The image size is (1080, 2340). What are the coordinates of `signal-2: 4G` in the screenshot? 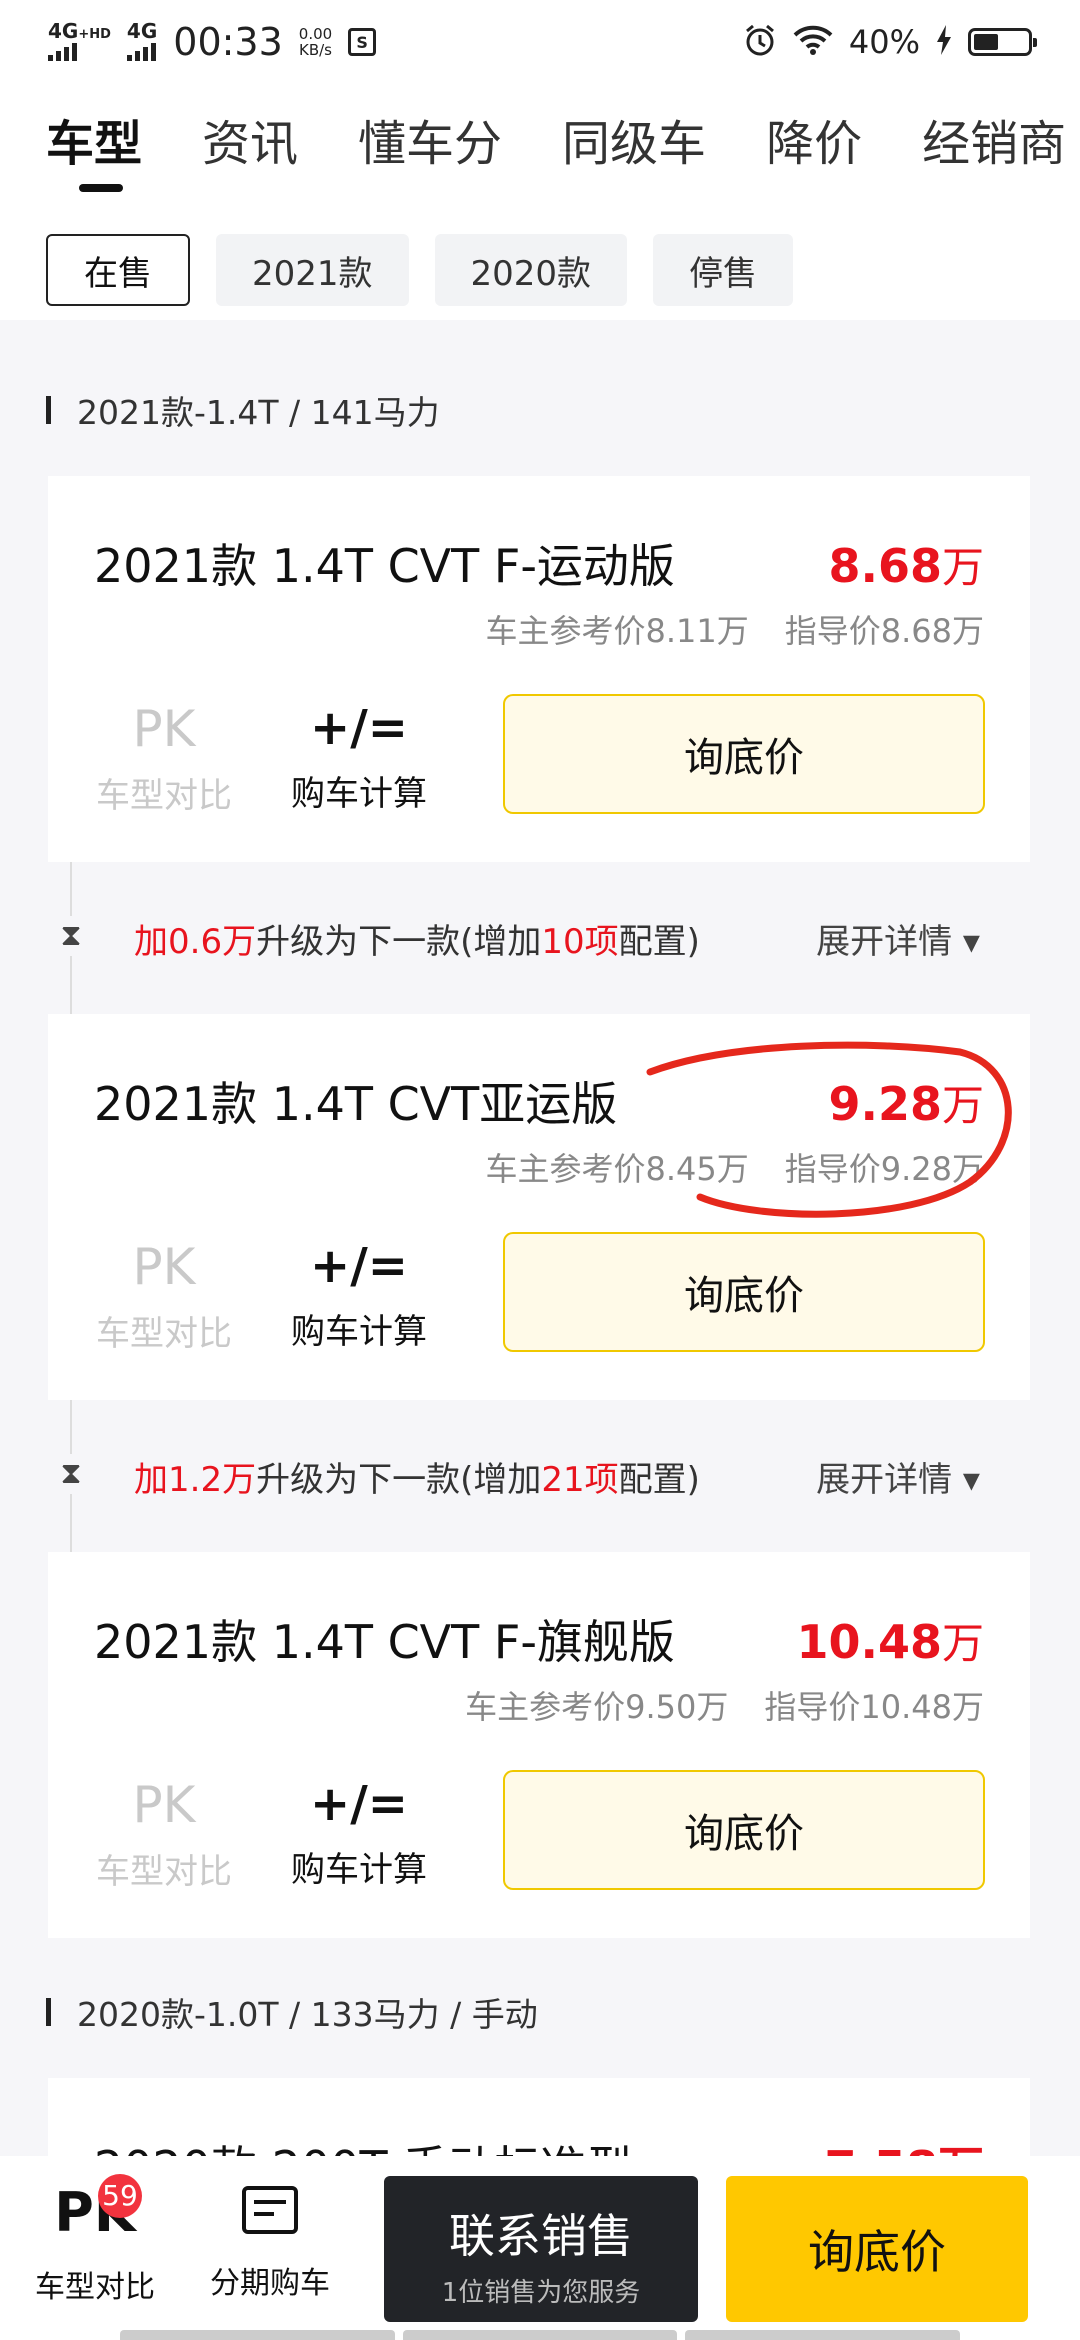 It's located at (141, 42).